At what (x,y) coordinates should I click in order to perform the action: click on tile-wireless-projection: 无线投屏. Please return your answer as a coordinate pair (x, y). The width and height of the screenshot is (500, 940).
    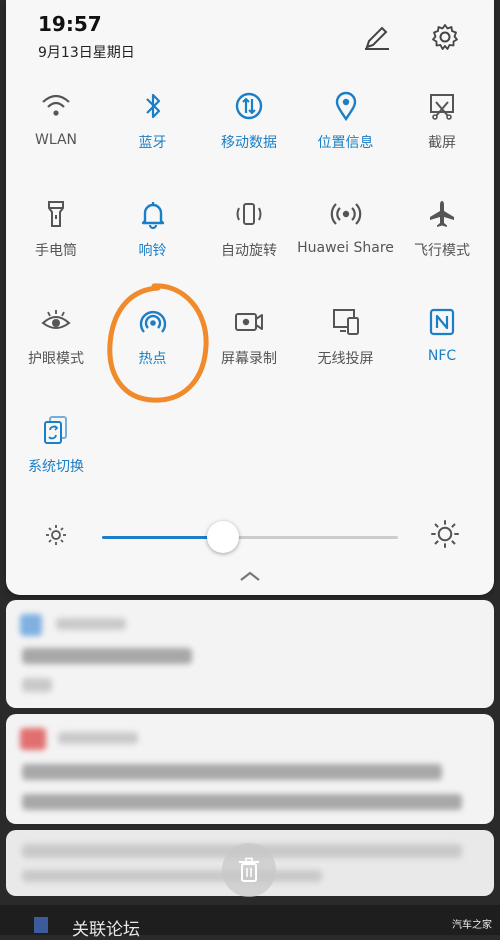
    Looking at the image, I should click on (346, 337).